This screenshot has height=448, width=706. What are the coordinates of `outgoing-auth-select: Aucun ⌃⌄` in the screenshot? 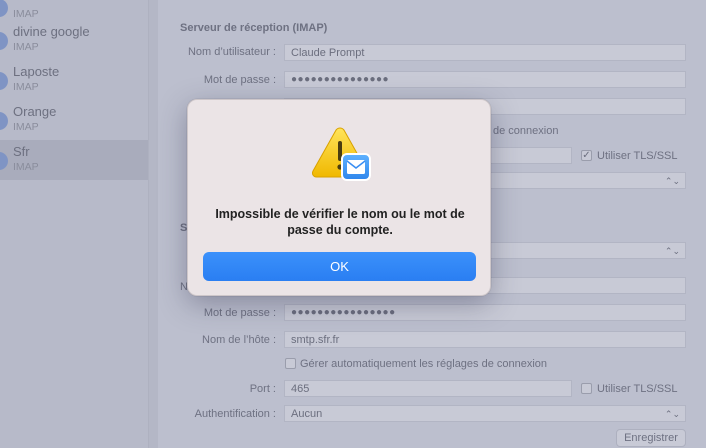 It's located at (485, 413).